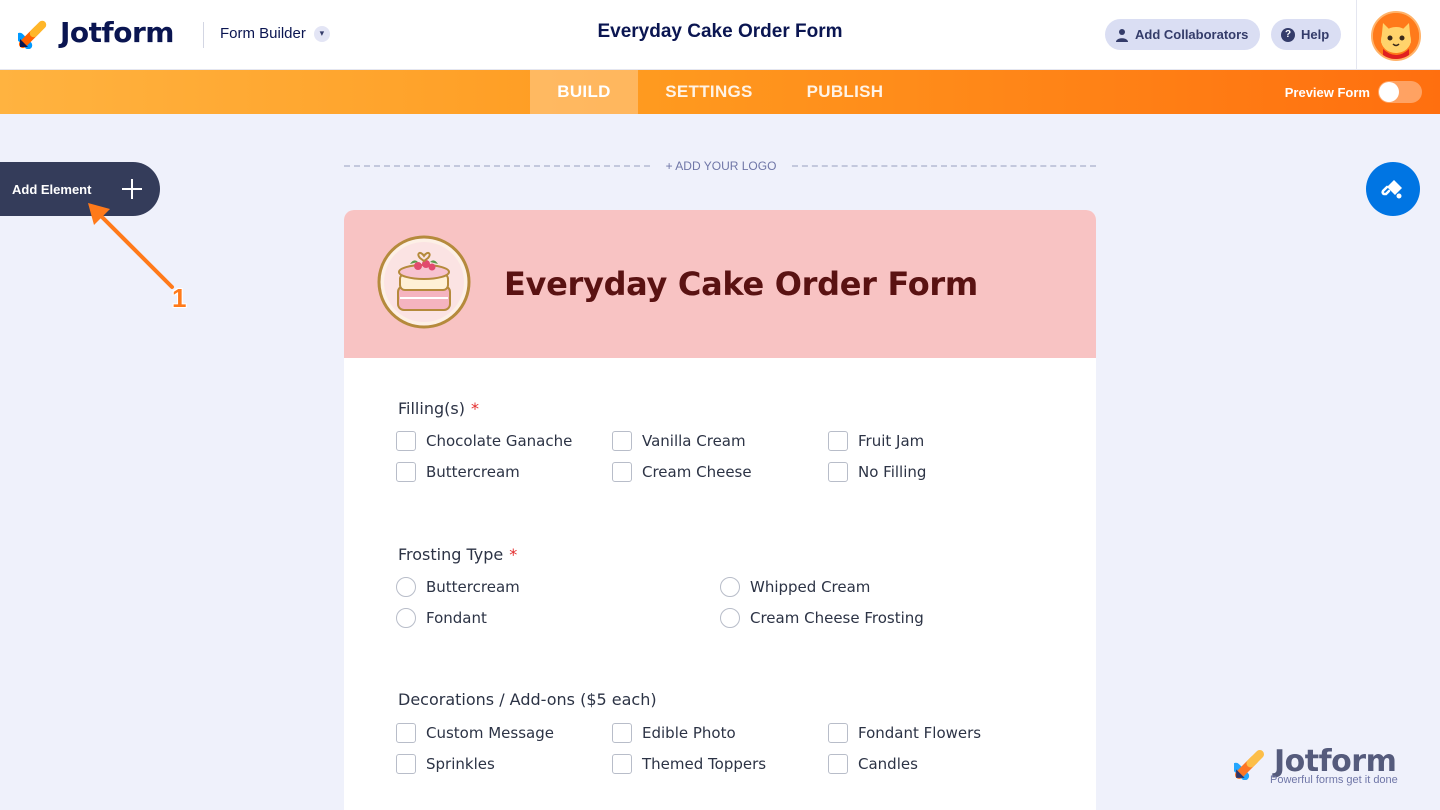 This screenshot has width=1440, height=810. I want to click on annotation-number: 1, so click(179, 298).